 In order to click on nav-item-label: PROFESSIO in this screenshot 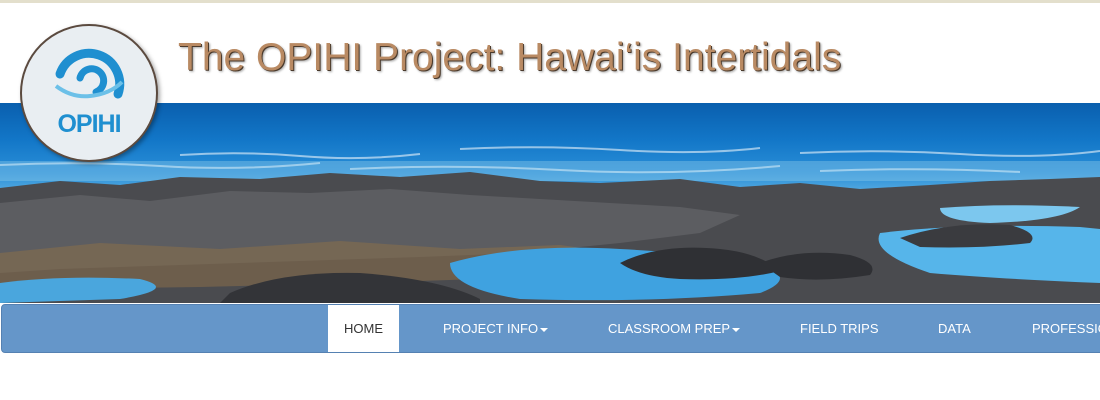, I will do `click(1066, 328)`.